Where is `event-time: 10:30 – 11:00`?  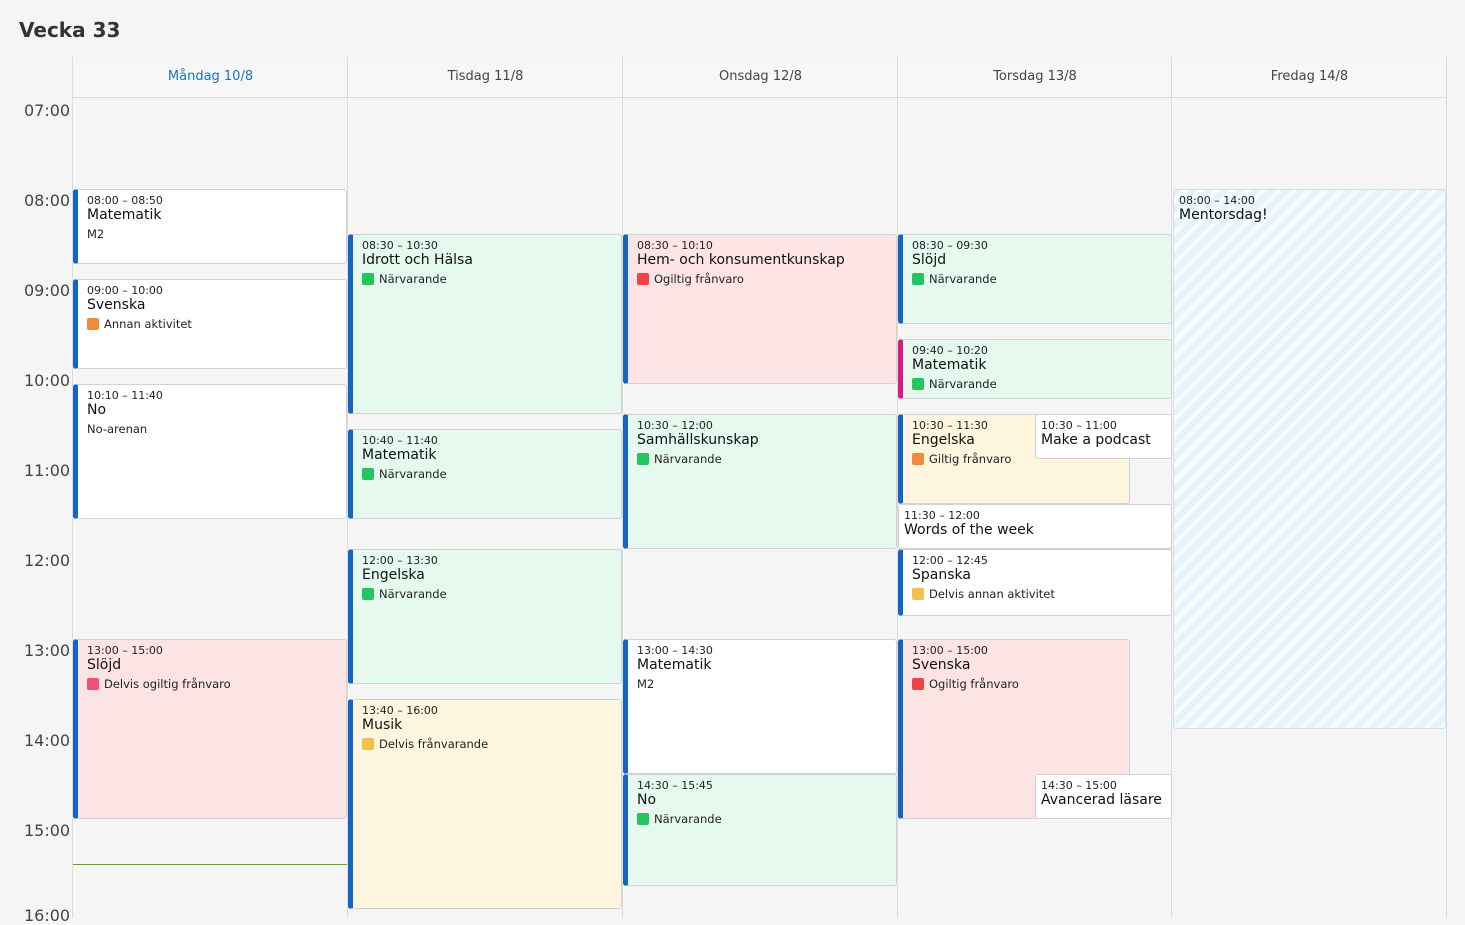
event-time: 10:30 – 11:00 is located at coordinates (1079, 425).